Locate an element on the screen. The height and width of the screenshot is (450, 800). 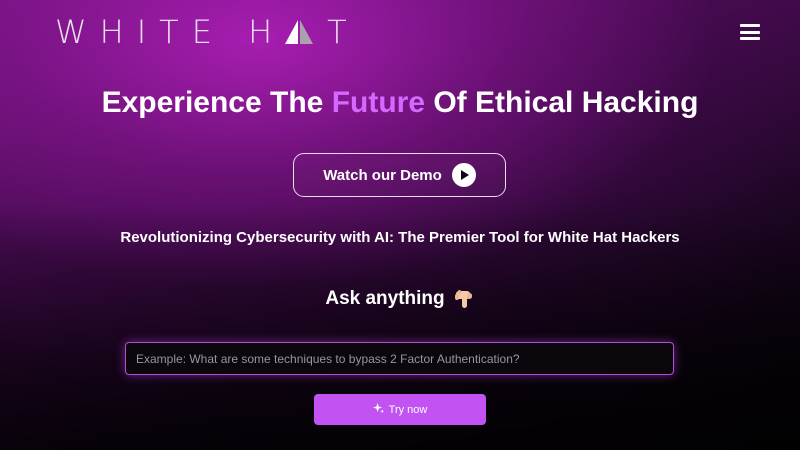
logo-text-end: T is located at coordinates (343, 32).